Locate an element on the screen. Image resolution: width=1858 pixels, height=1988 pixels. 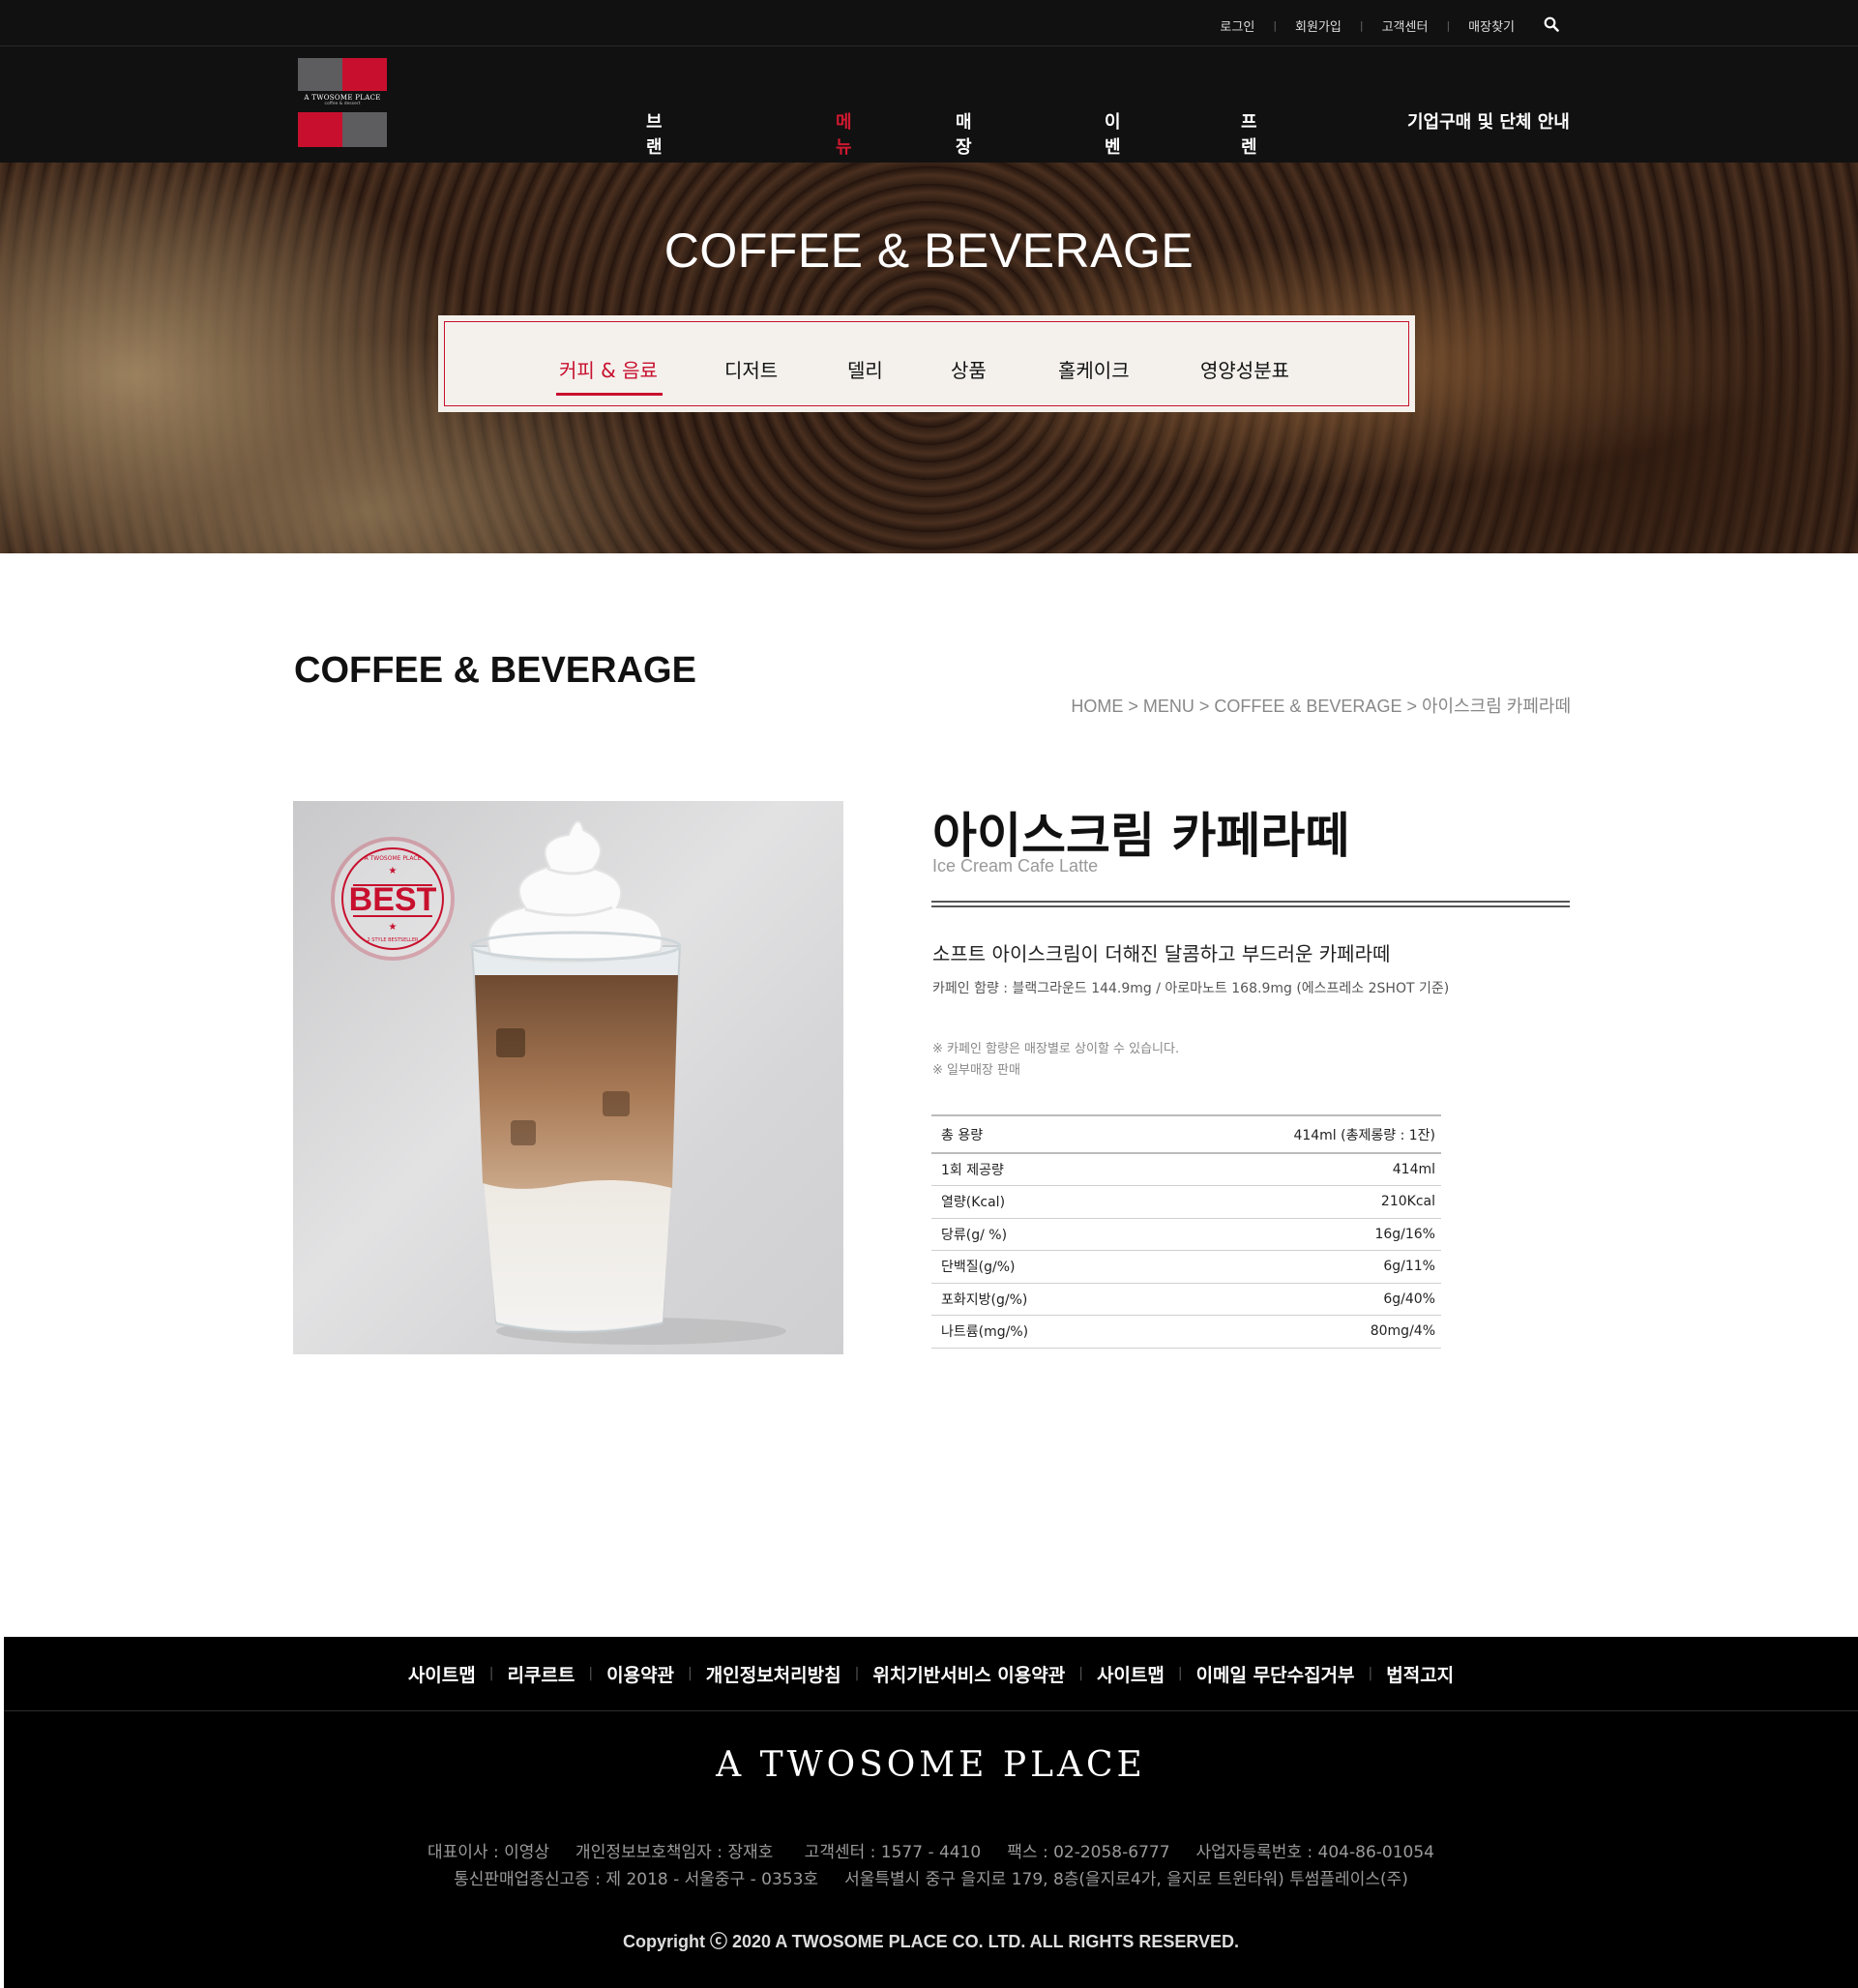
signup-link: 회원가입 is located at coordinates (1319, 25).